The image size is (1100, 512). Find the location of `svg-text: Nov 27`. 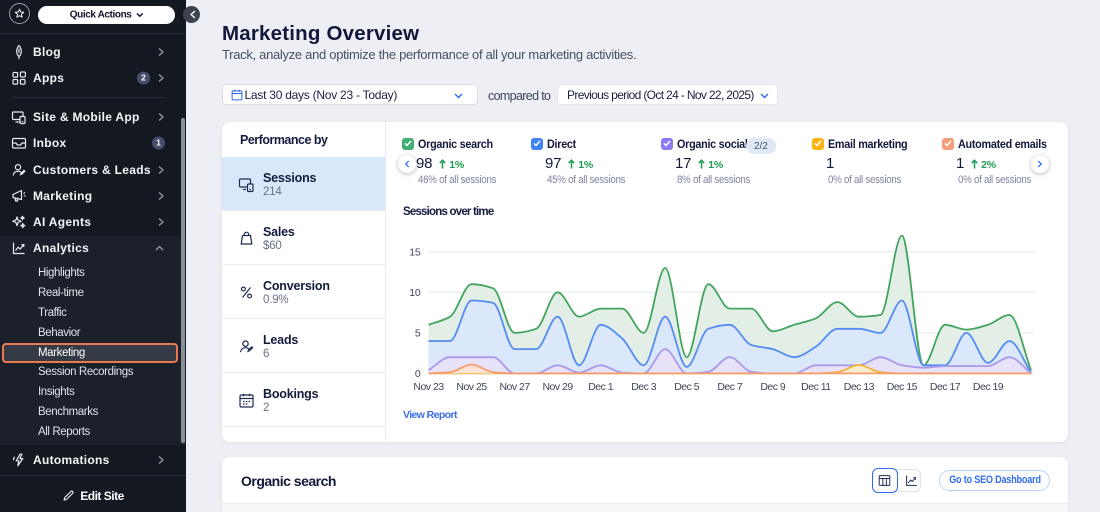

svg-text: Nov 27 is located at coordinates (514, 387).